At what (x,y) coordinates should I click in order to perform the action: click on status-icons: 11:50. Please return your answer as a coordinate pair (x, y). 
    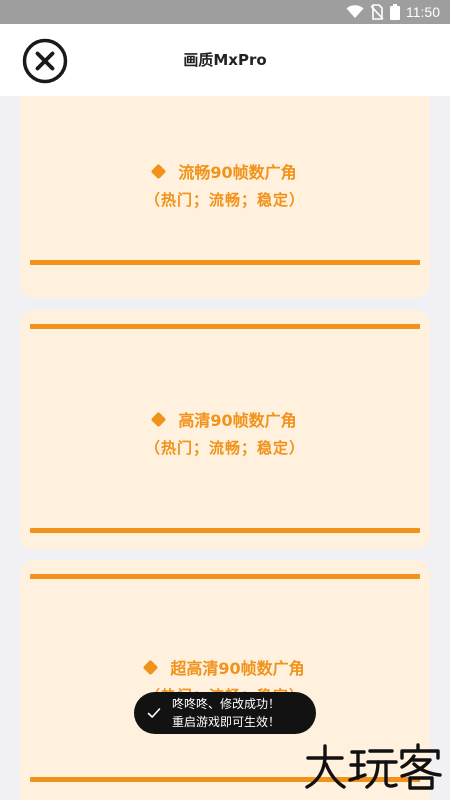
    Looking at the image, I should click on (393, 12).